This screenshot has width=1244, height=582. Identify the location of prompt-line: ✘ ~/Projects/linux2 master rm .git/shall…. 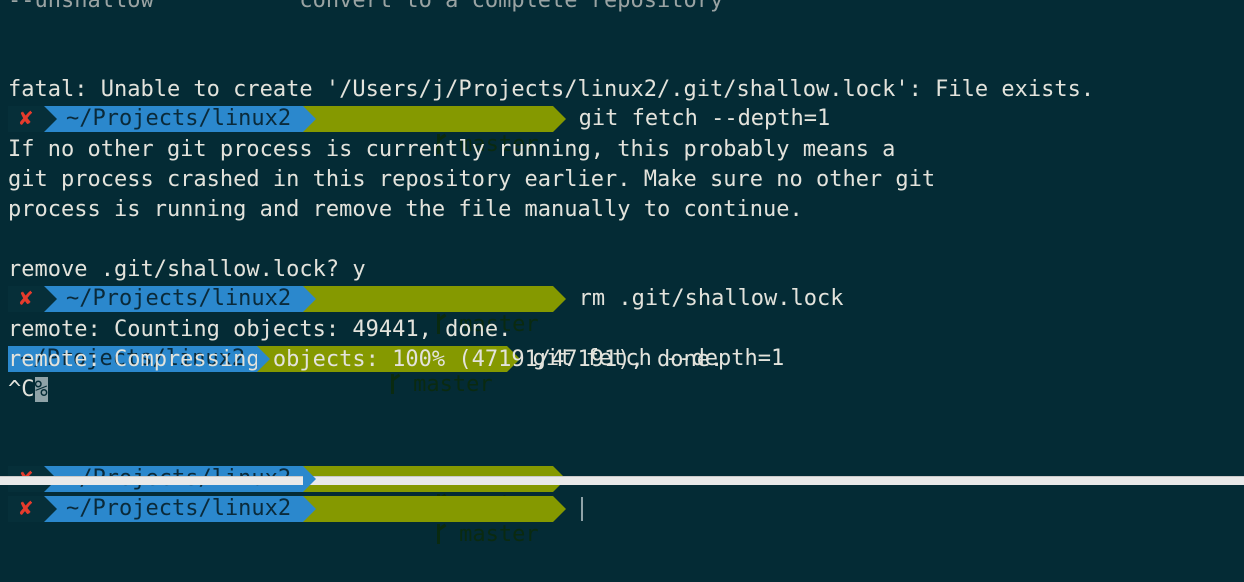
(426, 280).